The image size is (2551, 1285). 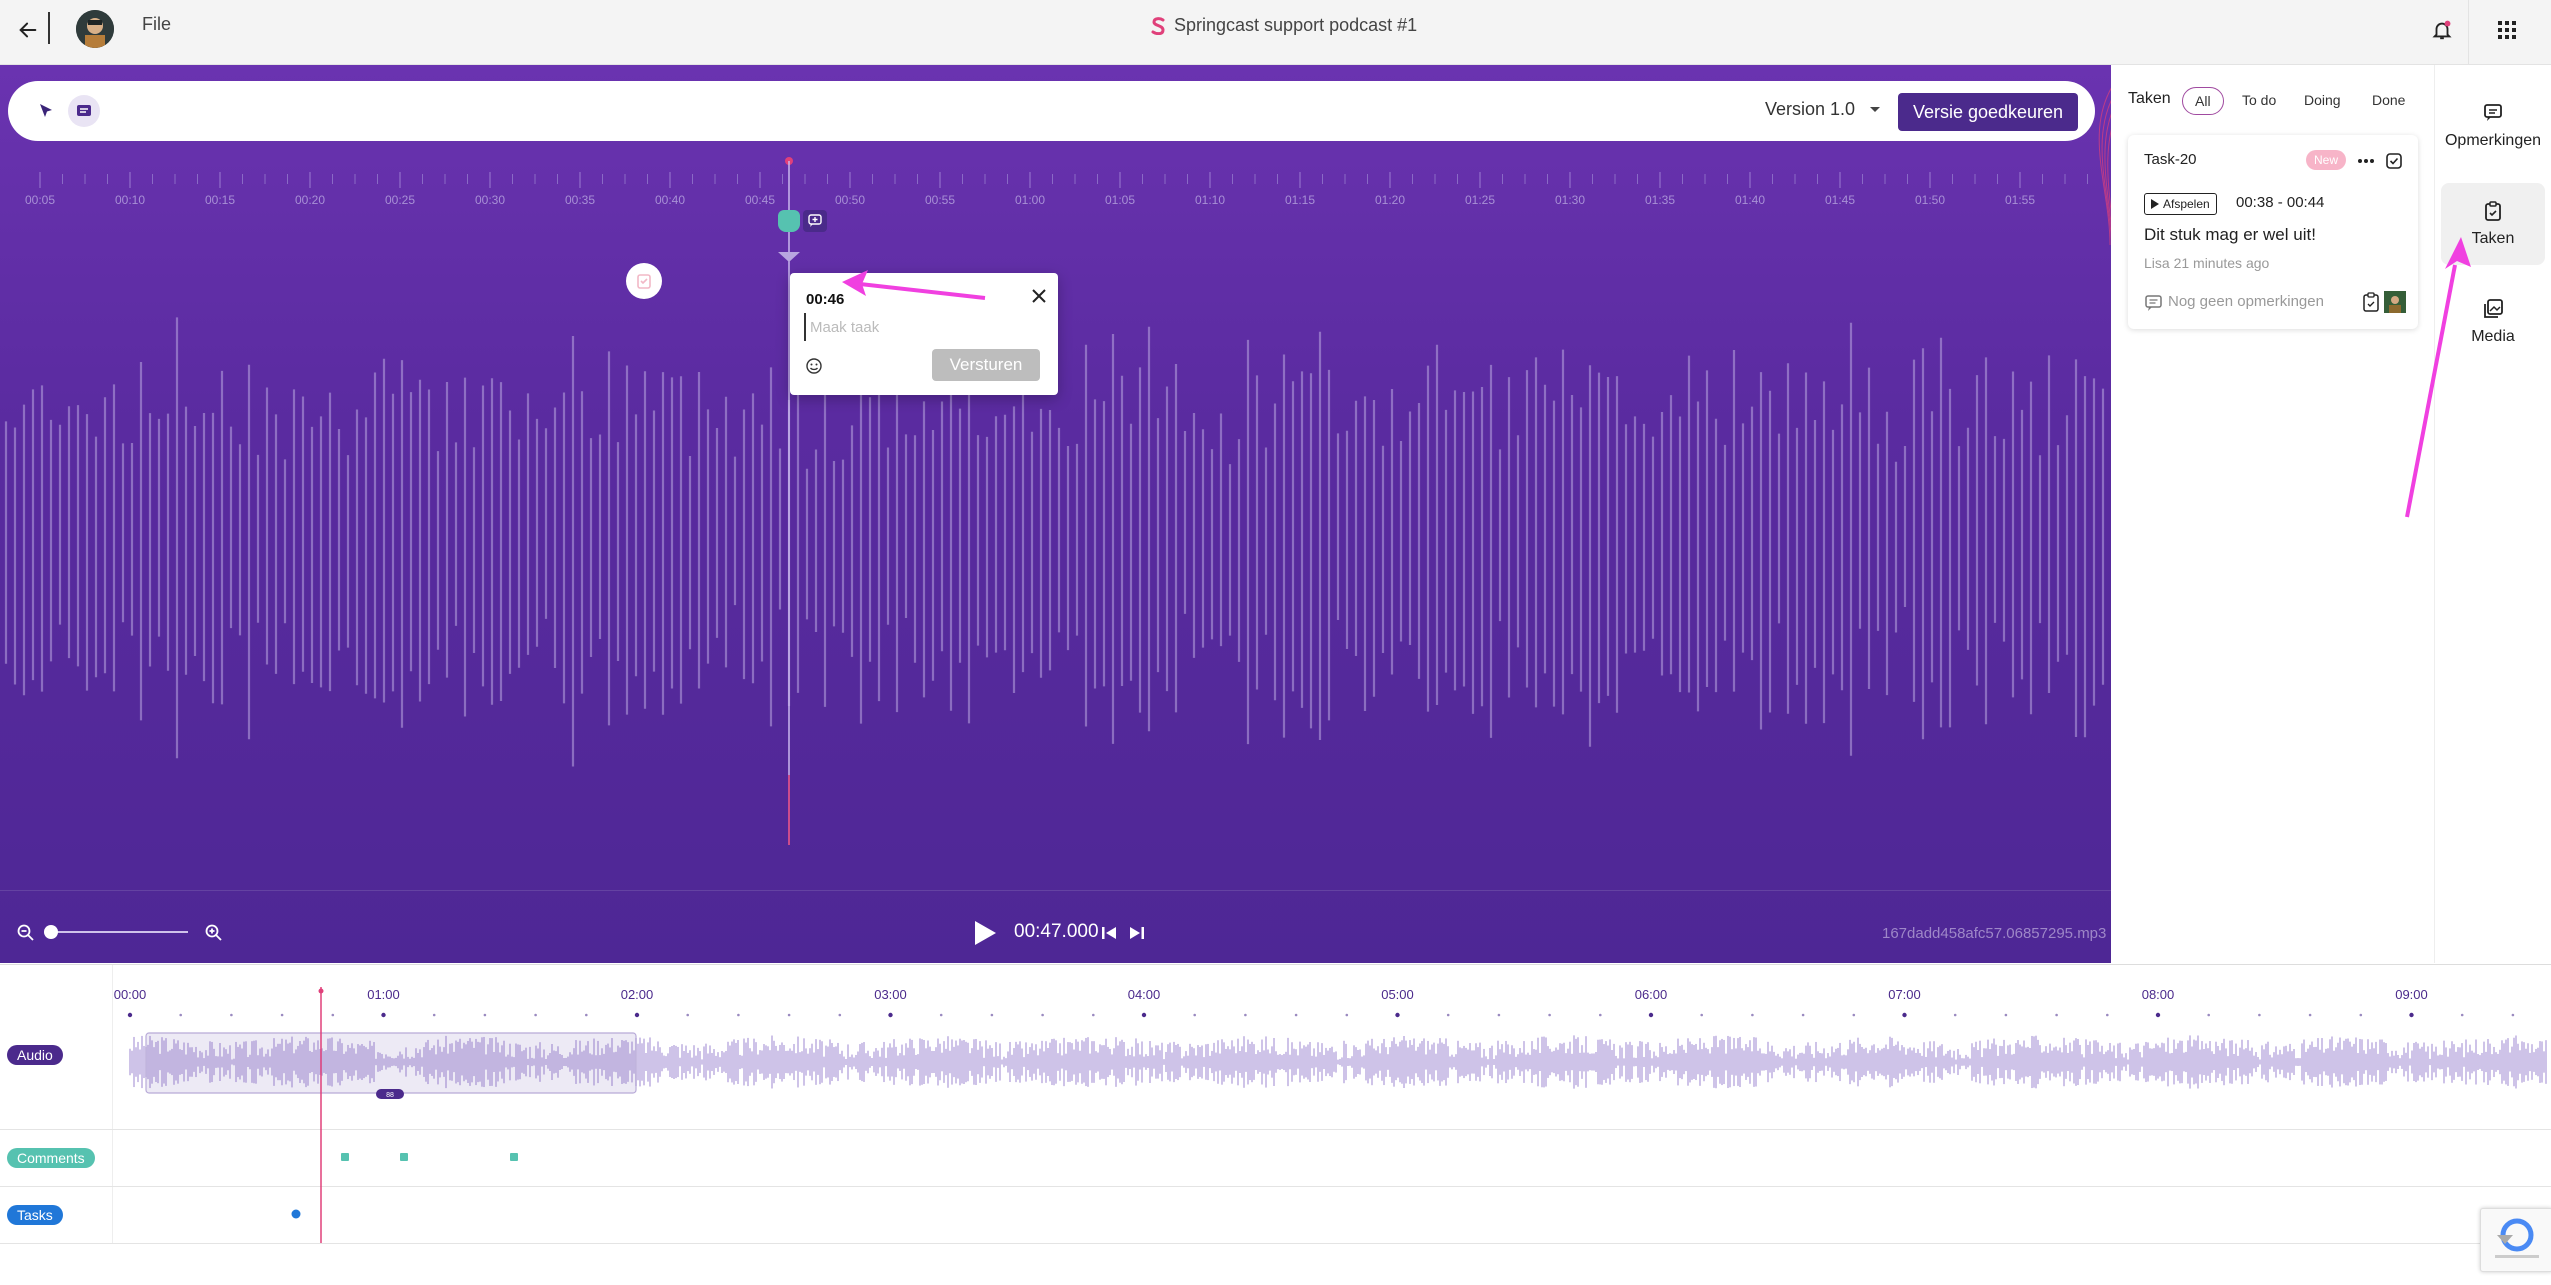 What do you see at coordinates (2203, 101) in the screenshot?
I see `filter-all: All` at bounding box center [2203, 101].